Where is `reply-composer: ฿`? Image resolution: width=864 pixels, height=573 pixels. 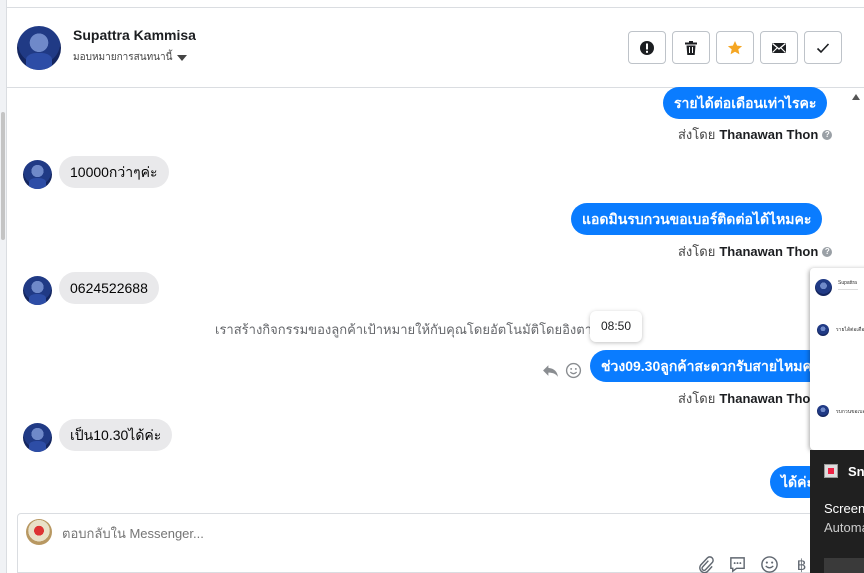 reply-composer: ฿ is located at coordinates (427, 543).